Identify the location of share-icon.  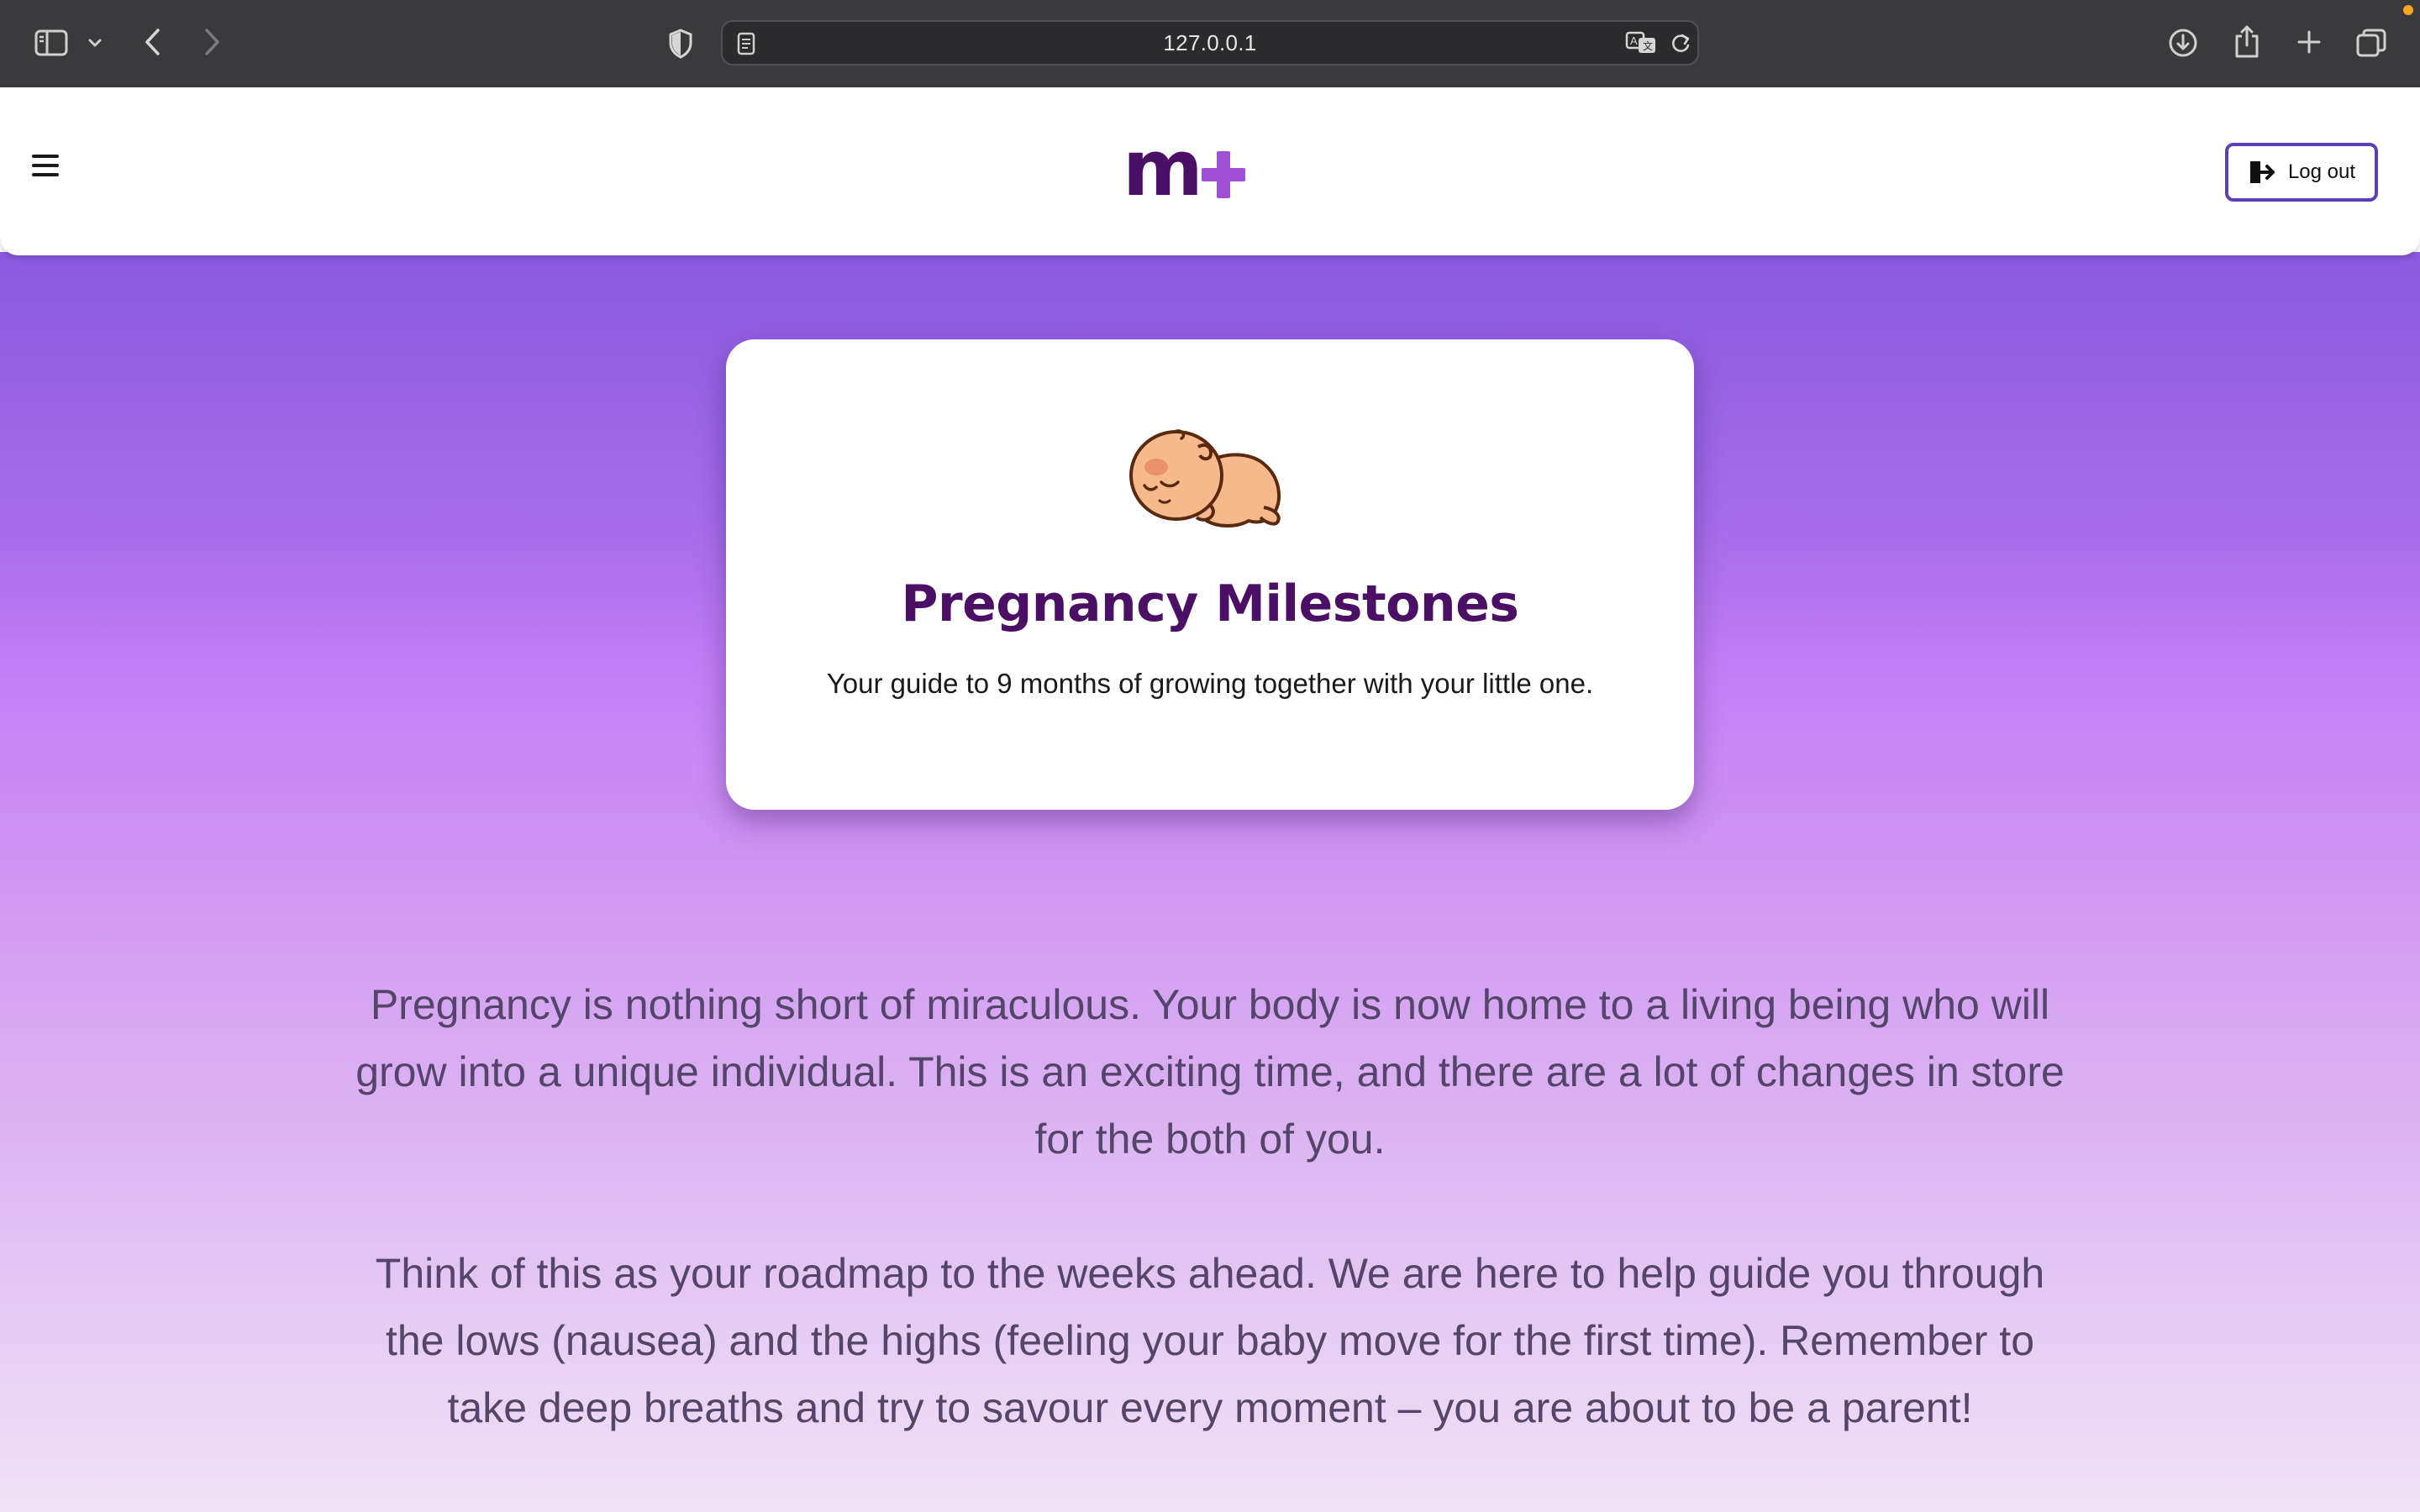
(2247, 41).